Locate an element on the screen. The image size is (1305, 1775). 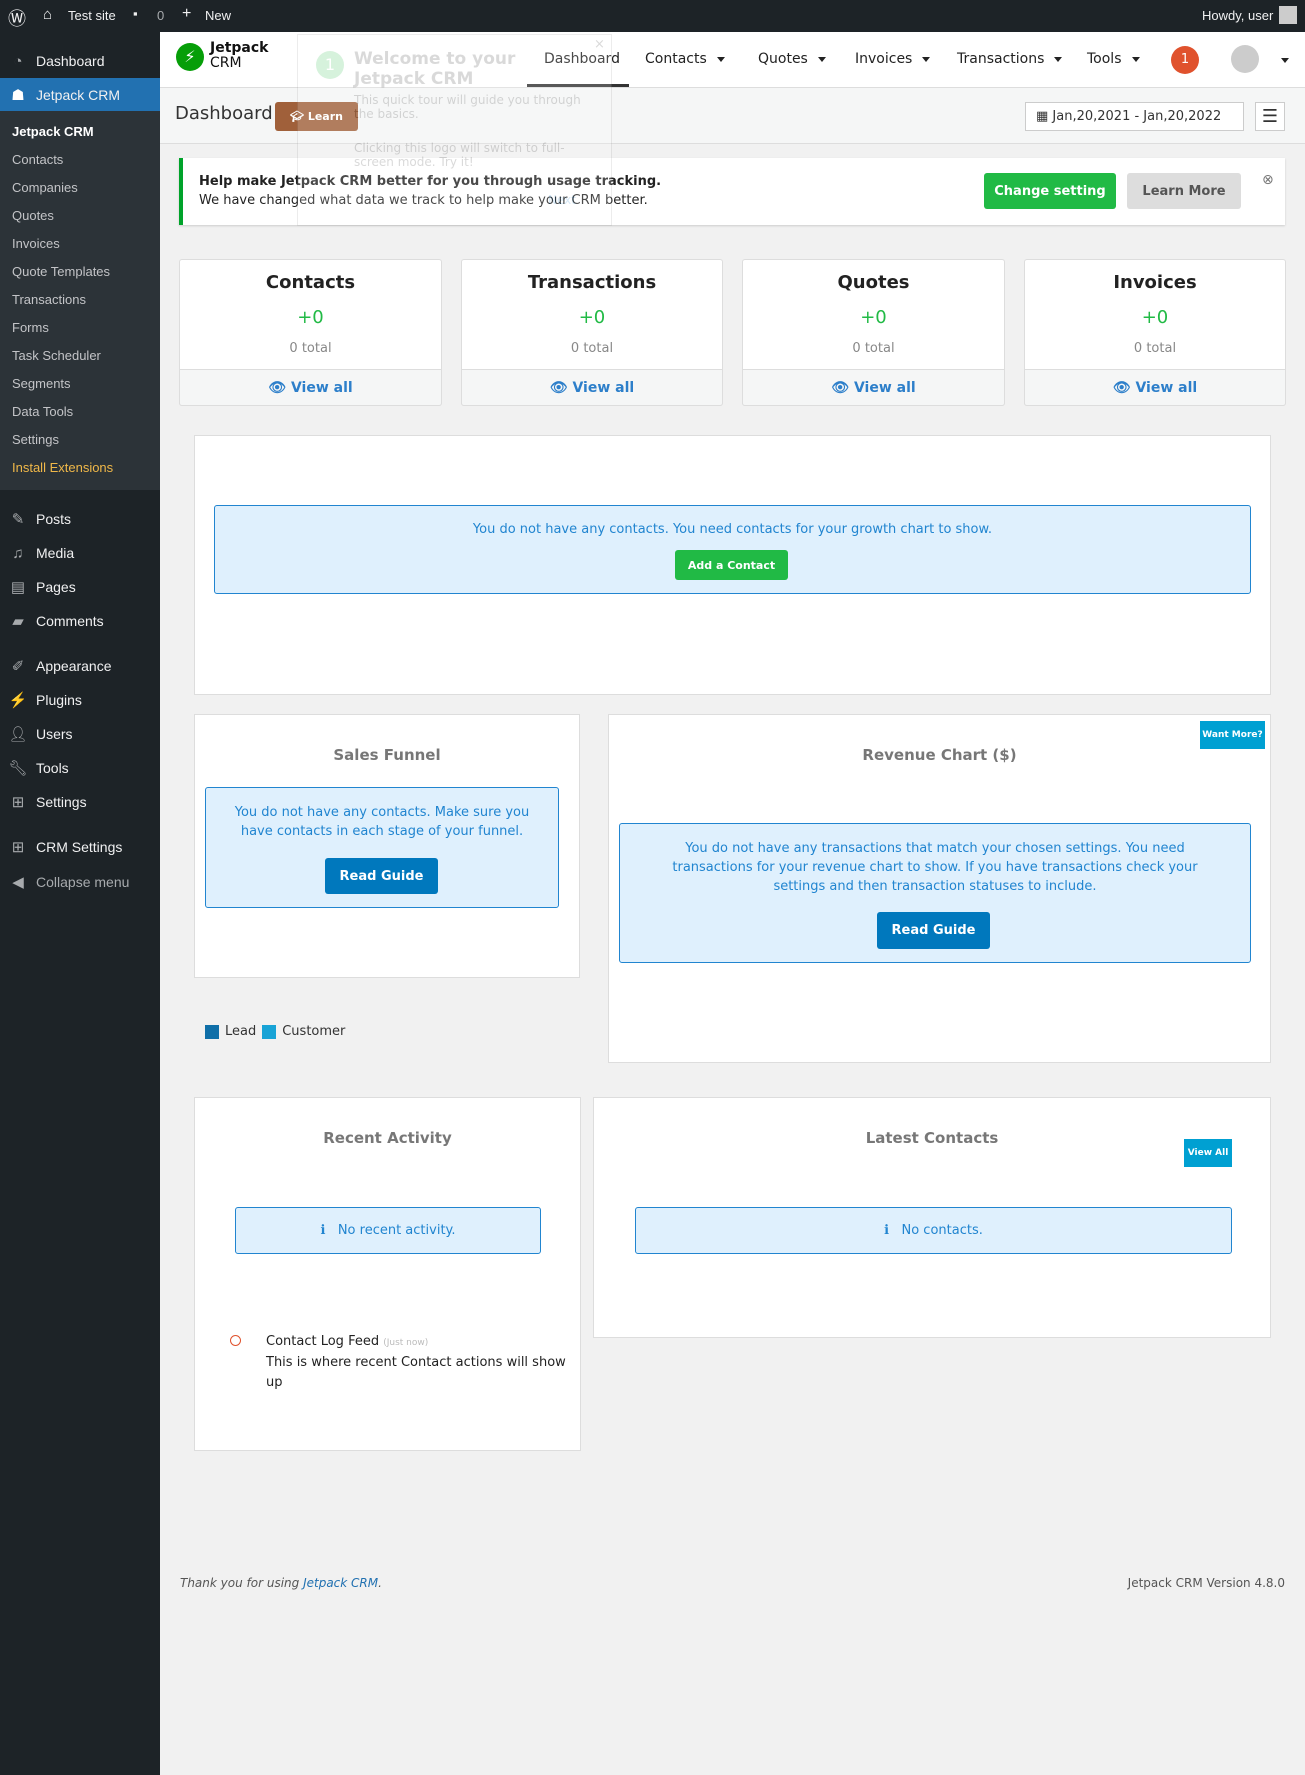
sidebar-item-appearance: ✐ Appearance is located at coordinates (80, 666).